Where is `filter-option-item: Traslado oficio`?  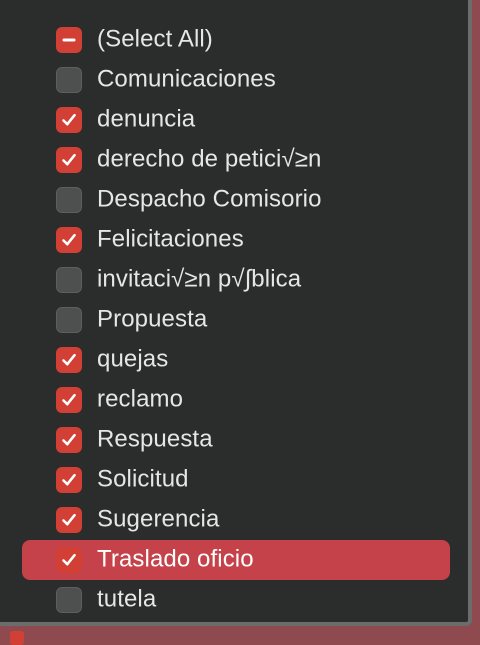
filter-option-item: Traslado oficio is located at coordinates (236, 560).